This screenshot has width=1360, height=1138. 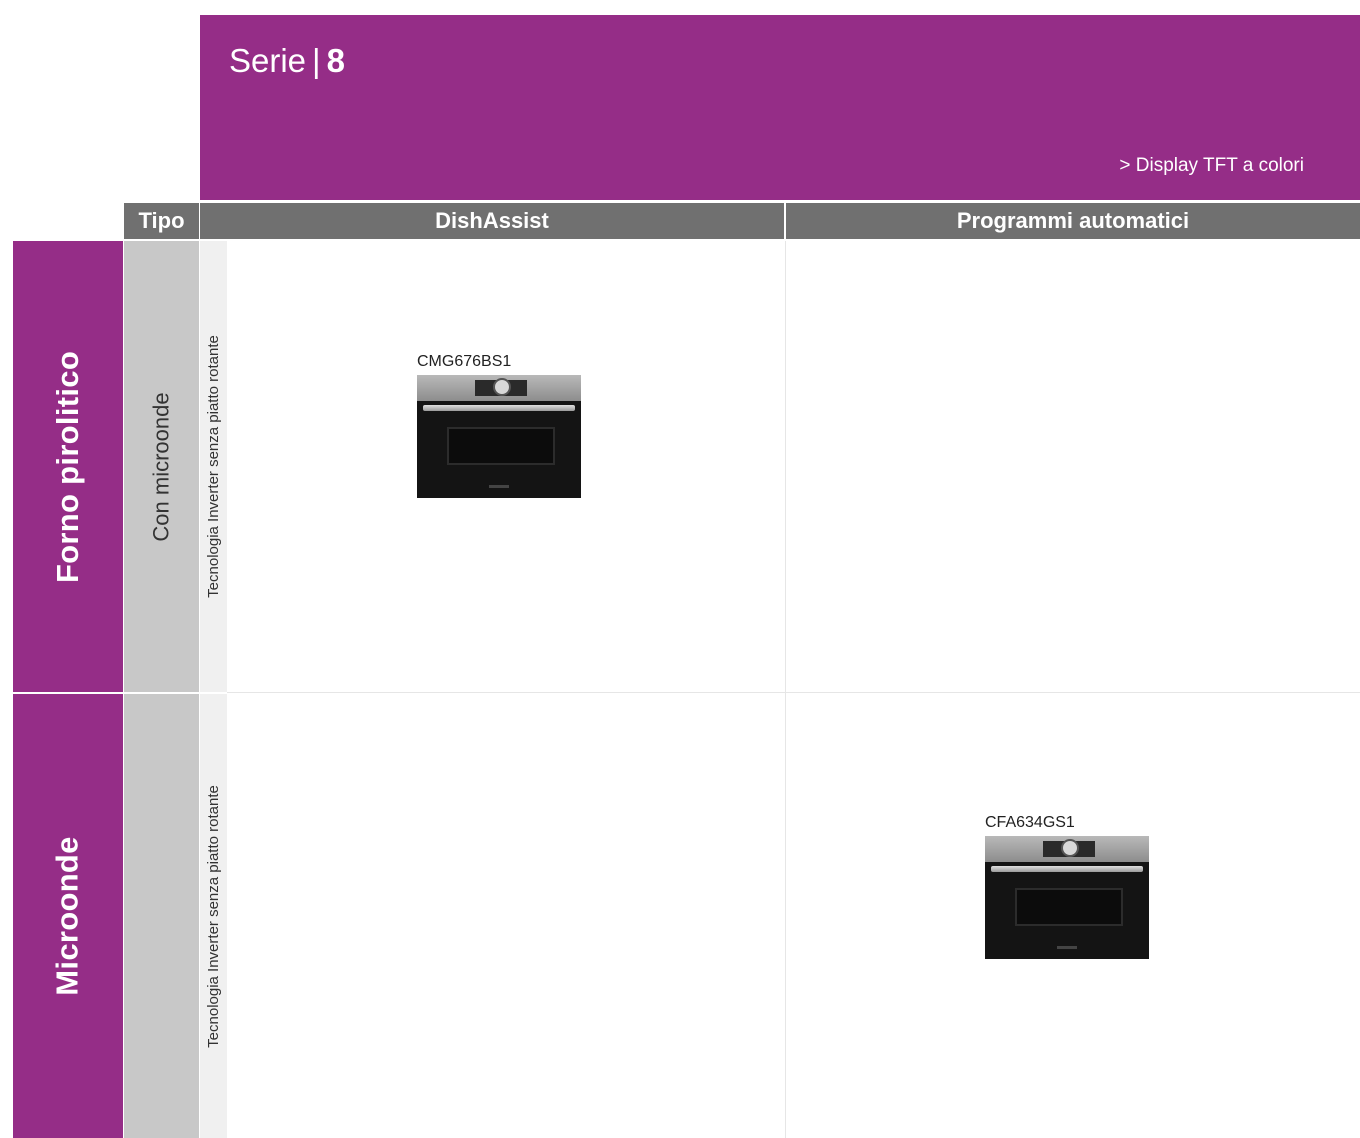 I want to click on subtype-con-microonde: Con microonde, so click(x=161, y=466).